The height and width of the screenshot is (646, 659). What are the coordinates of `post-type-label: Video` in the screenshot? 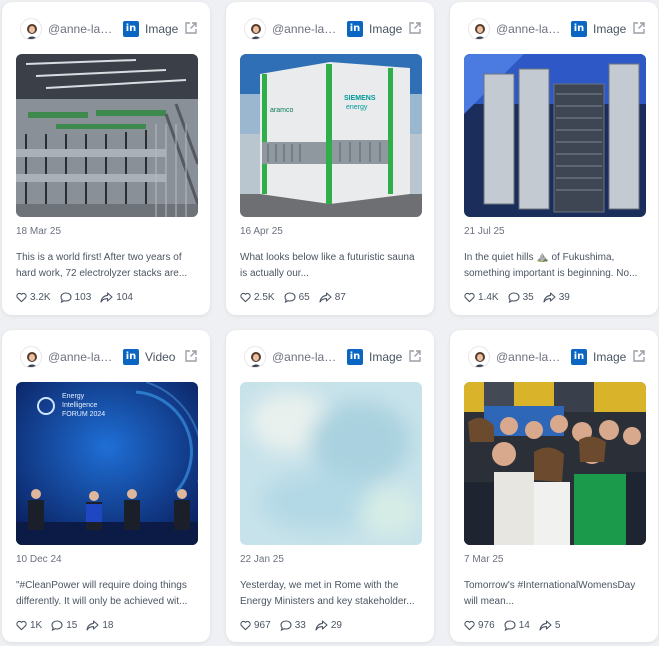 It's located at (160, 357).